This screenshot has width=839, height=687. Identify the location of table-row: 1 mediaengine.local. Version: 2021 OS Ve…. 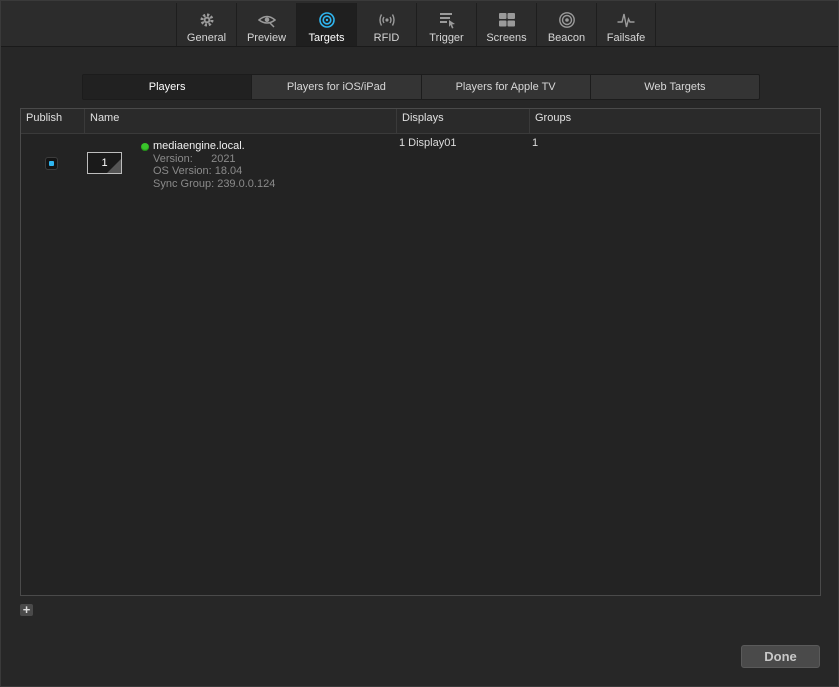
(420, 164).